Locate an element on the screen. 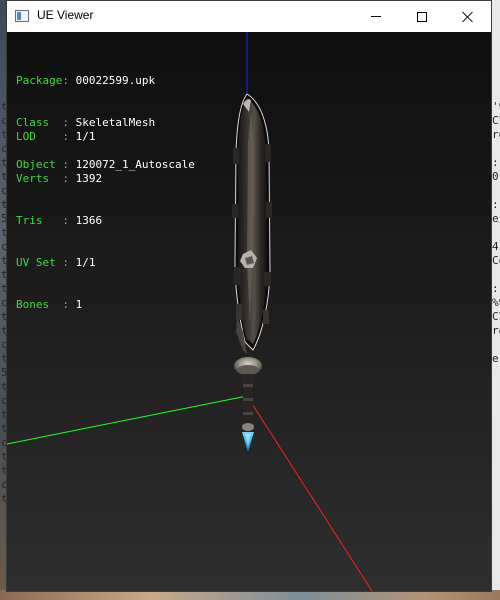  package-value: 00022599.upk is located at coordinates (115, 80).